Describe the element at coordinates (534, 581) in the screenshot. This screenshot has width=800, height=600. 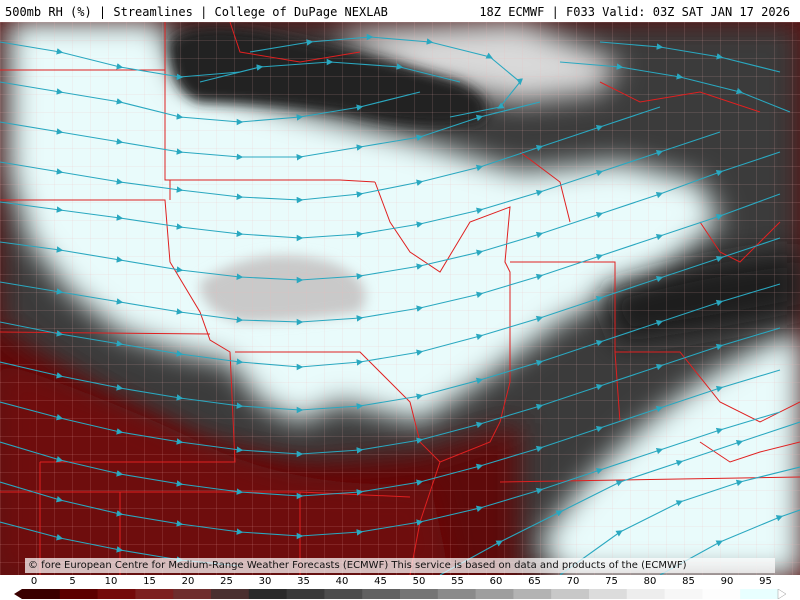
I see `colorbar-tick-label: 65` at that location.